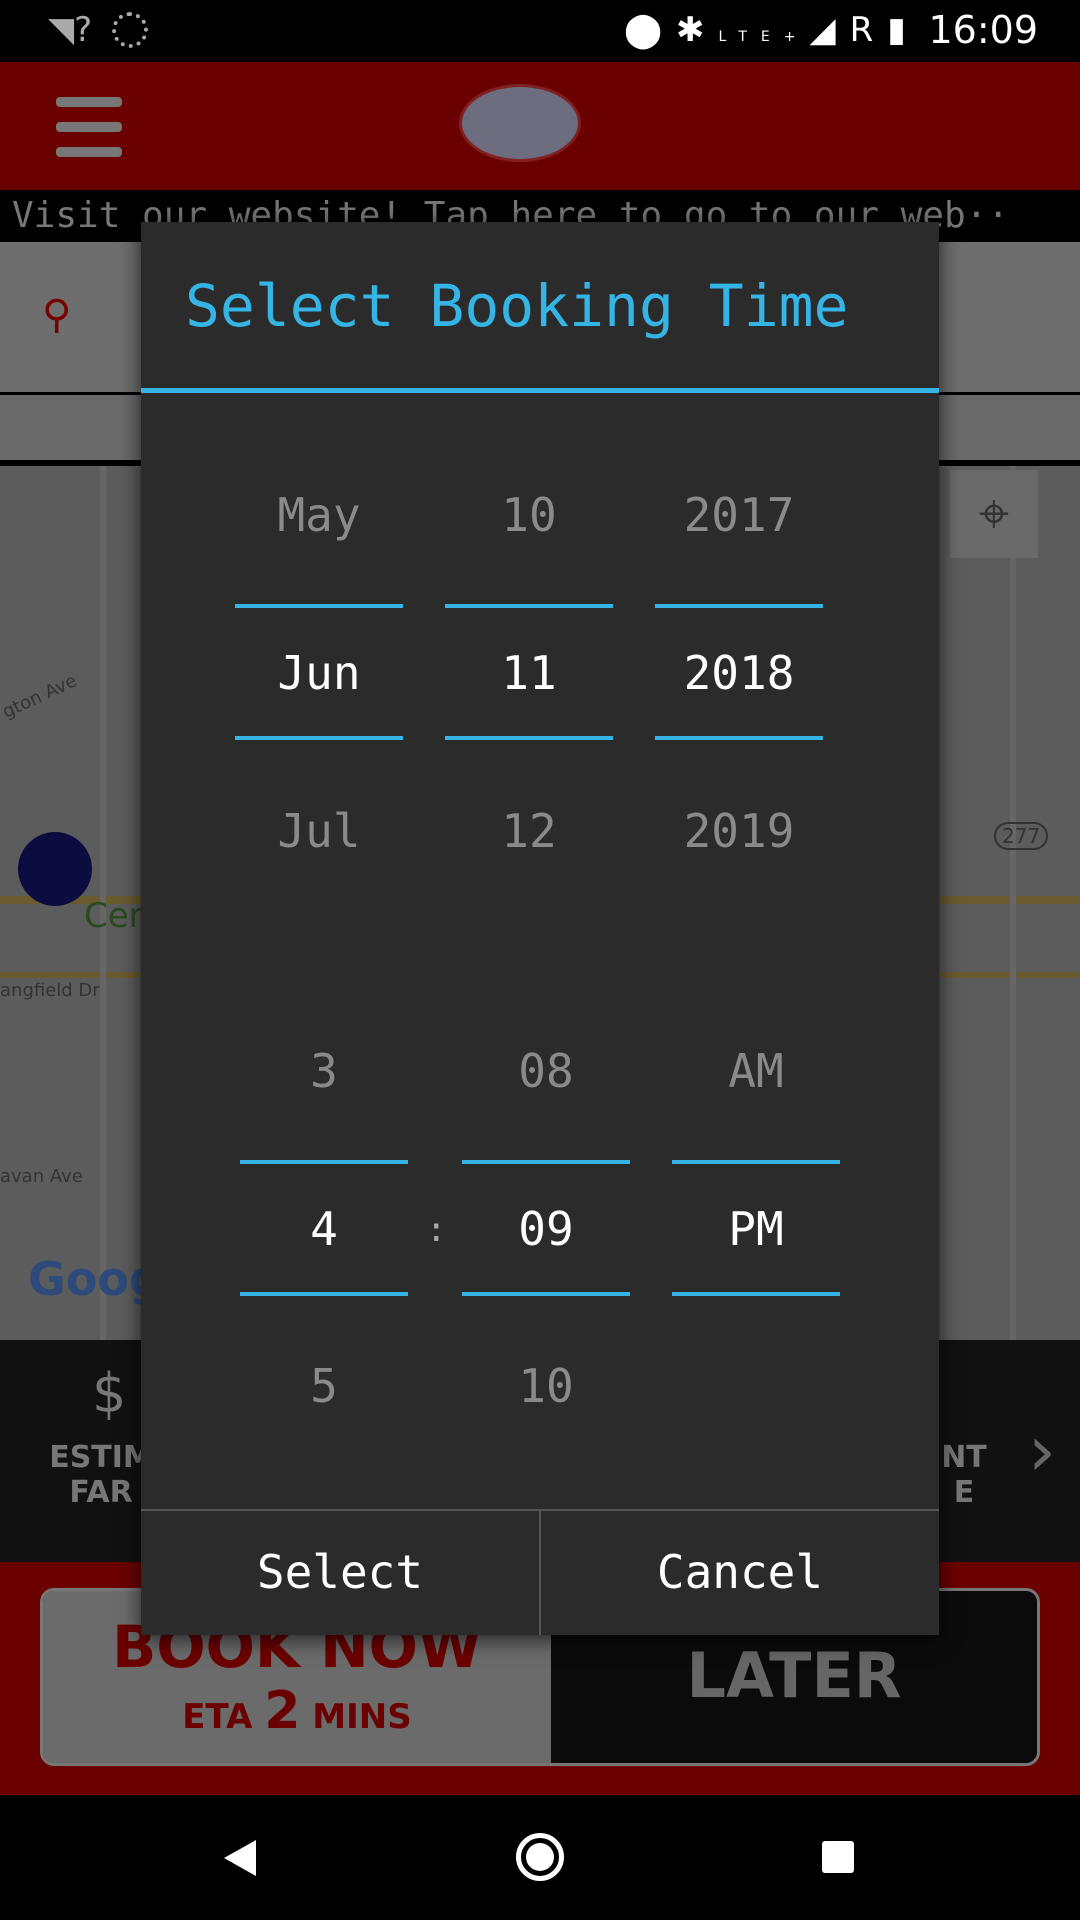  I want to click on network-type: LTE+, so click(764, 37).